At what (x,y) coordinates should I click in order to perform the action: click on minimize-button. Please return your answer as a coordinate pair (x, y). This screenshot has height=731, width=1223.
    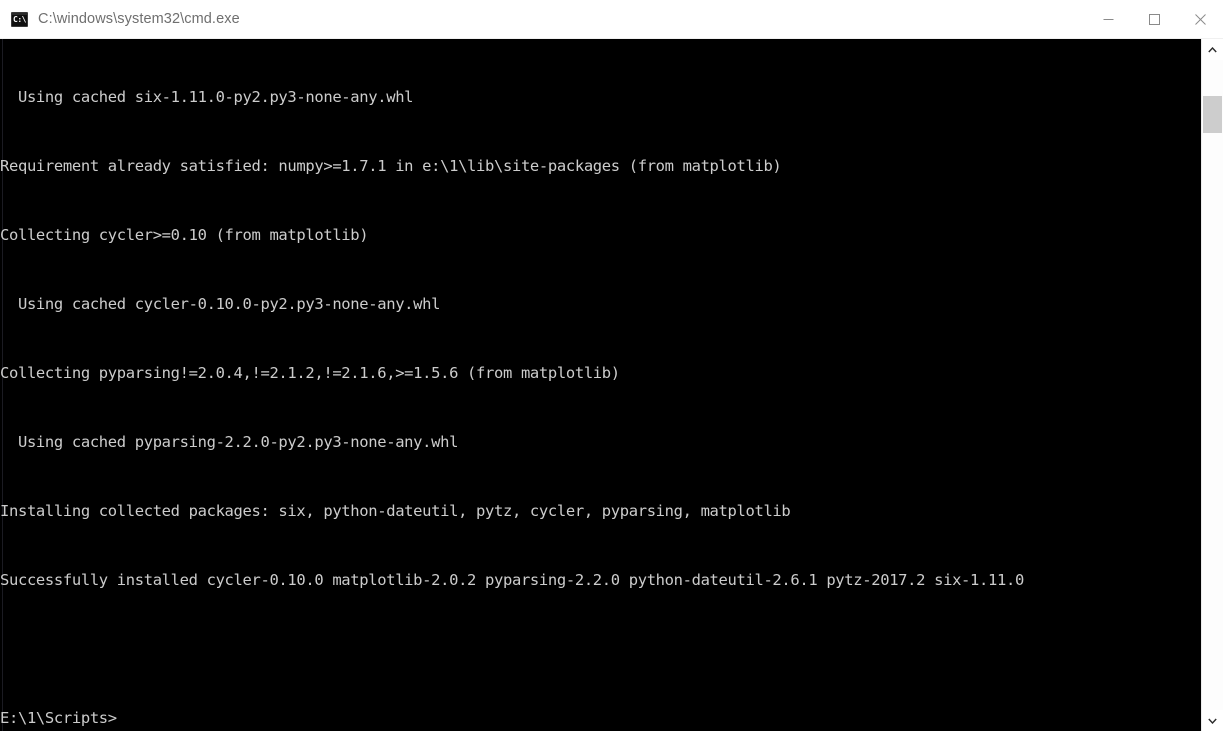
    Looking at the image, I should click on (1108, 19).